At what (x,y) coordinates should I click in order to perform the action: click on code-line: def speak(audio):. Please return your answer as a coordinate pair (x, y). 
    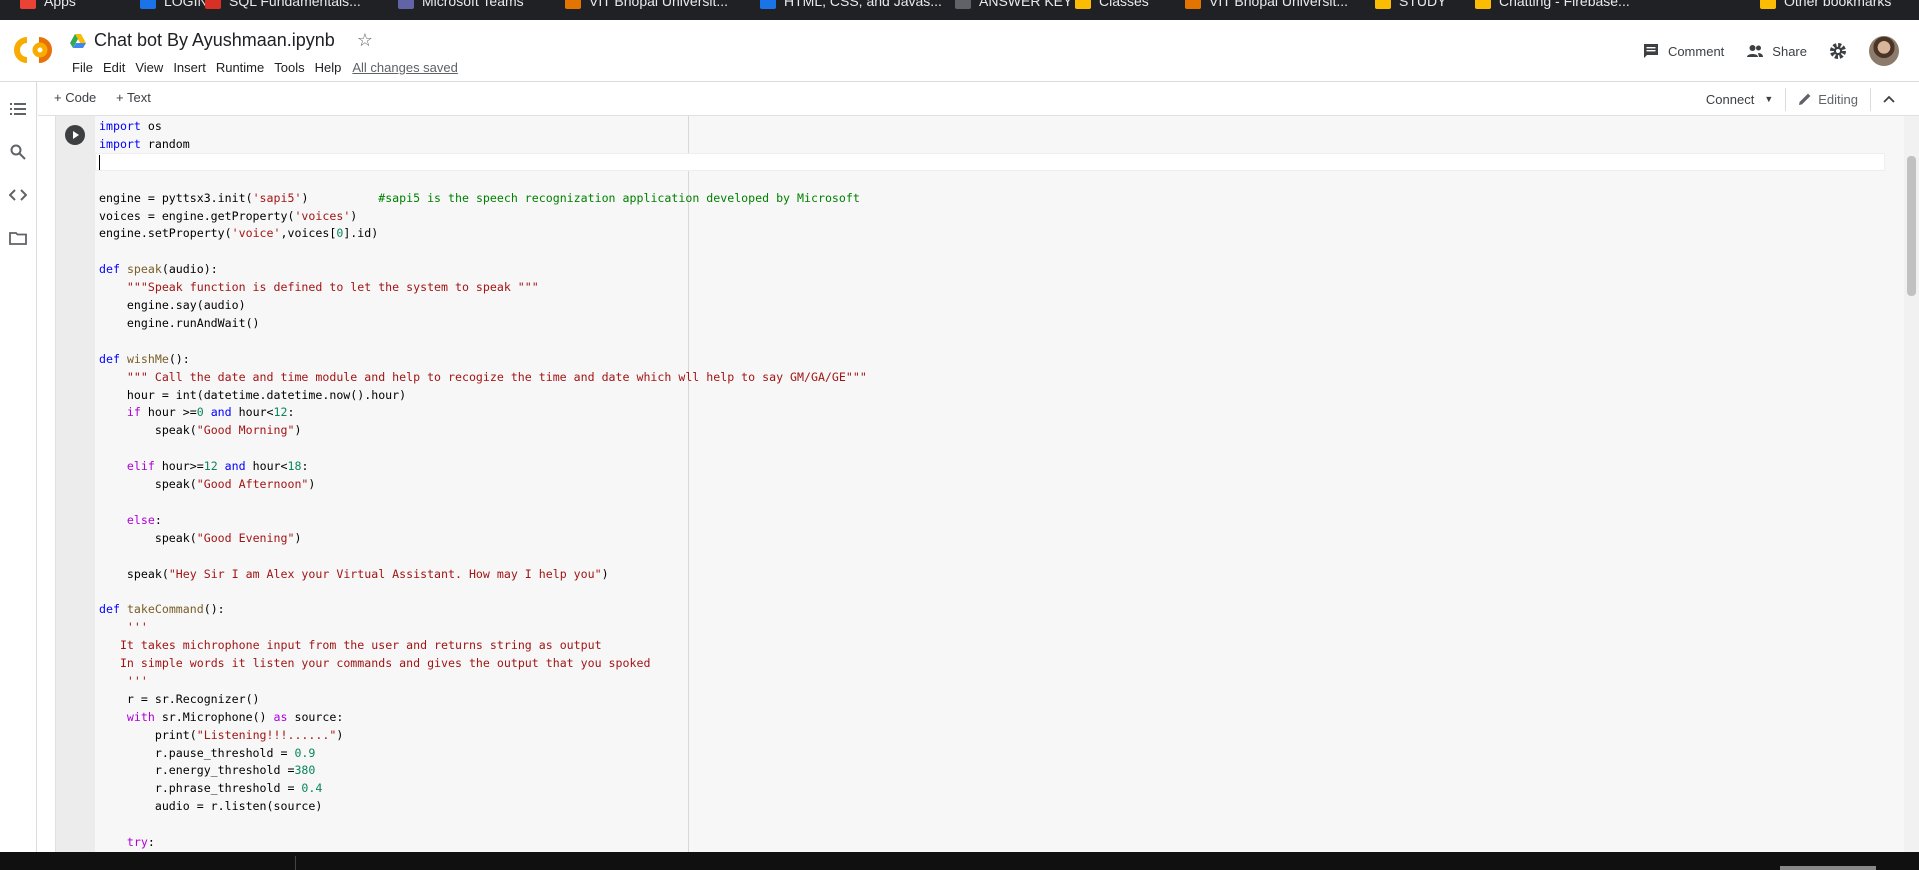
    Looking at the image, I should click on (158, 269).